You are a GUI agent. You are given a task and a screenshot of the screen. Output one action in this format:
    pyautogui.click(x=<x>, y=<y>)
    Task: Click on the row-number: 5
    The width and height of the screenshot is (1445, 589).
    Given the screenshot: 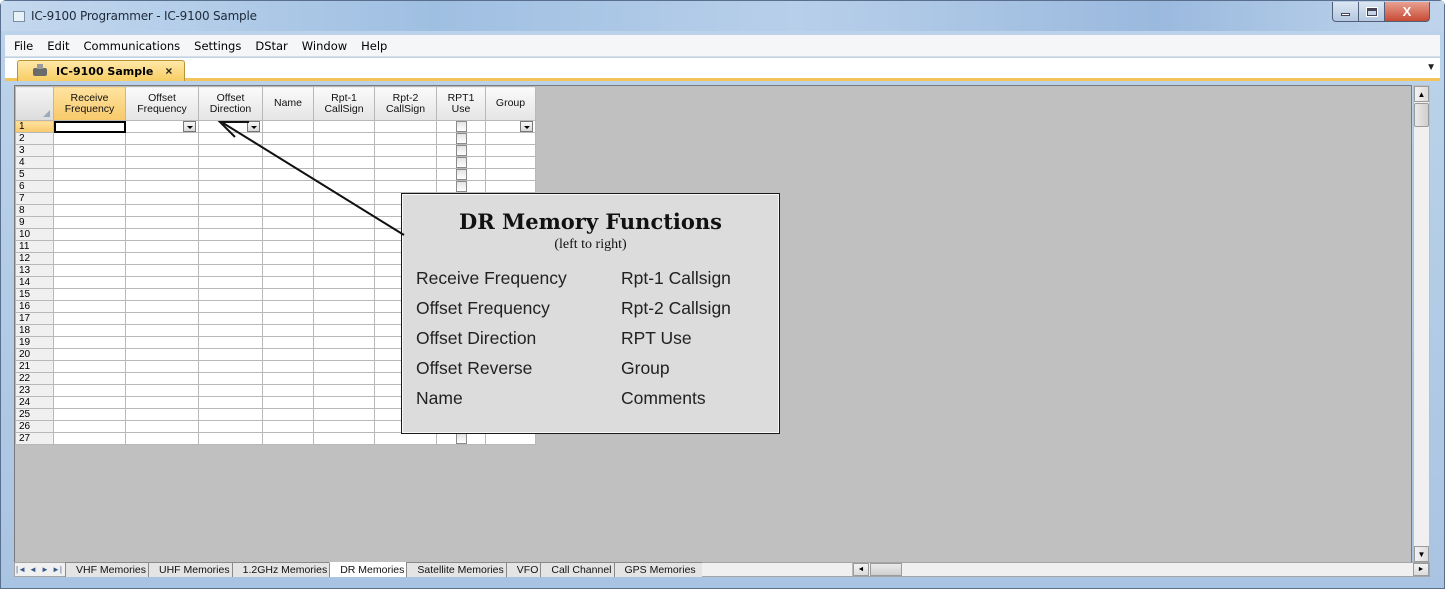 What is the action you would take?
    pyautogui.click(x=34, y=174)
    